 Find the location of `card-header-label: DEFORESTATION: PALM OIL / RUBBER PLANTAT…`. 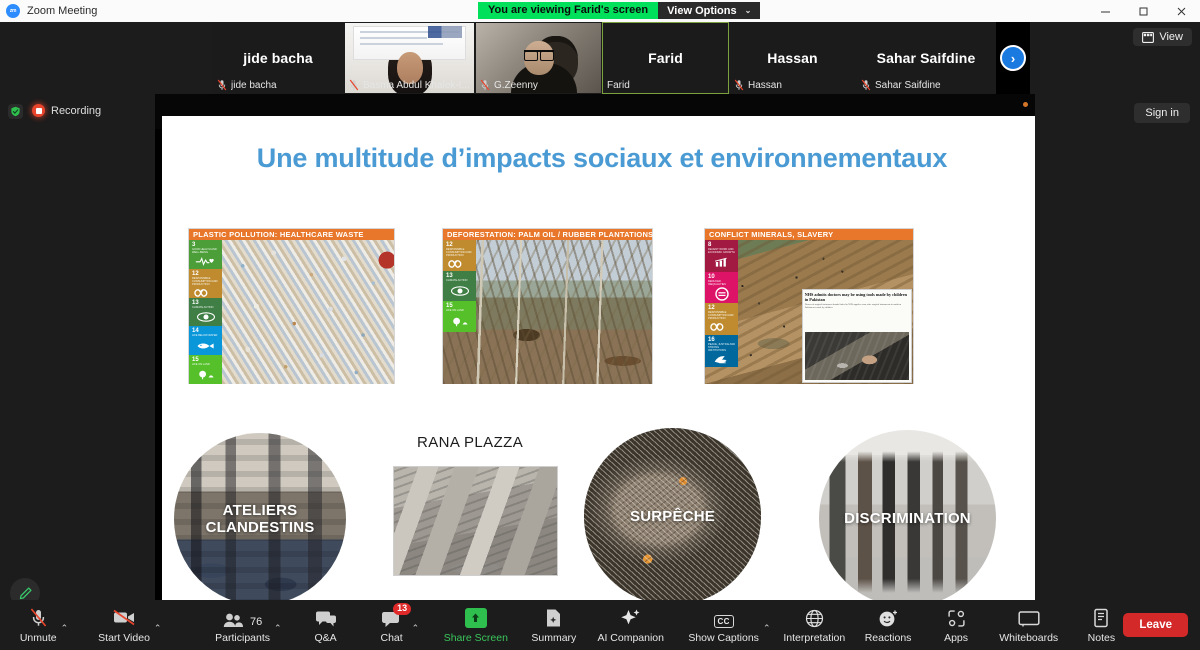

card-header-label: DEFORESTATION: PALM OIL / RUBBER PLANTAT… is located at coordinates (548, 234).